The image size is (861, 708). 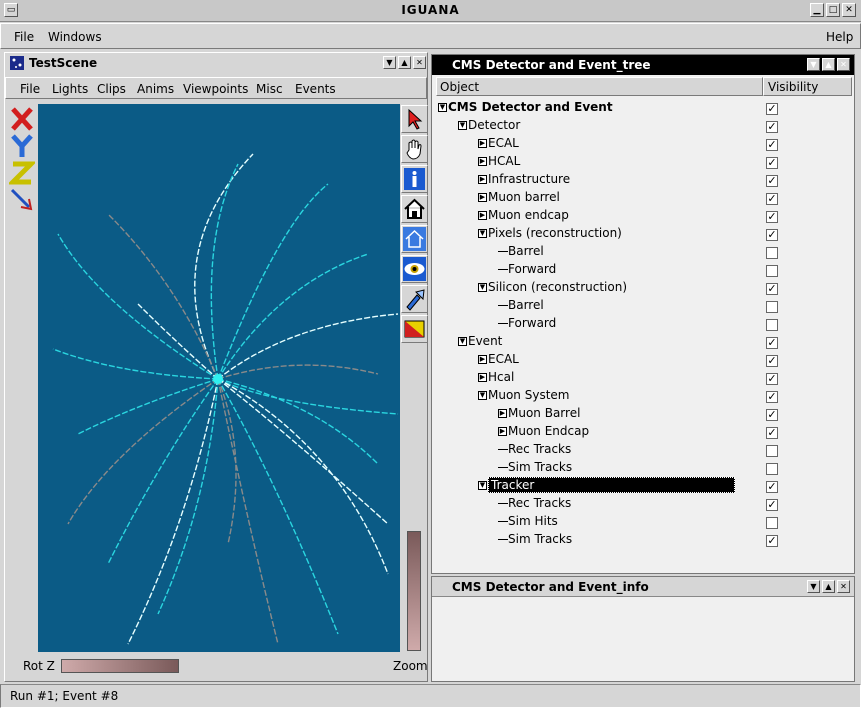 I want to click on tree-row: ▶ Muon barrel, so click(x=519, y=199).